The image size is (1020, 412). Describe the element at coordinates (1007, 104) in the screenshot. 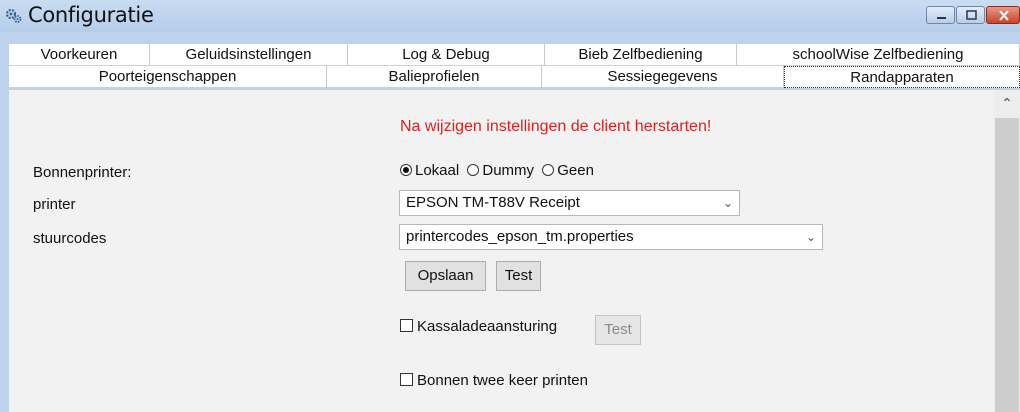

I see `chevron-up-icon: ⌃` at that location.